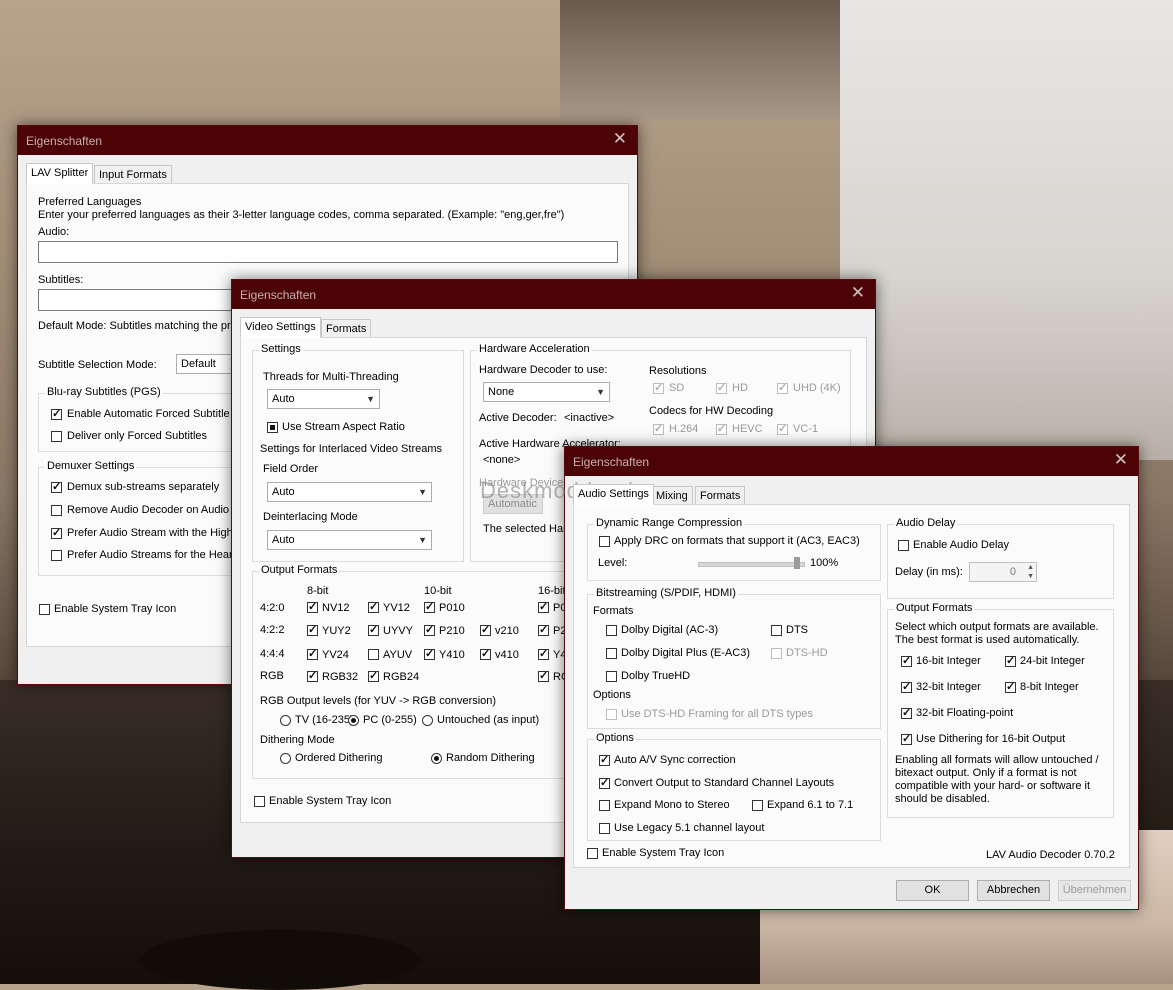 The width and height of the screenshot is (1173, 990). I want to click on cancel-button: Abbrechen, so click(1013, 890).